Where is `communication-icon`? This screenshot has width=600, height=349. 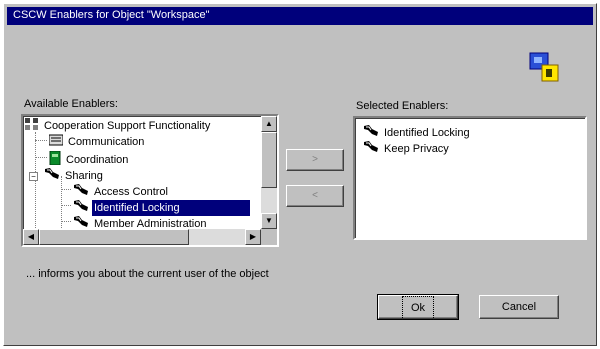
communication-icon is located at coordinates (56, 142).